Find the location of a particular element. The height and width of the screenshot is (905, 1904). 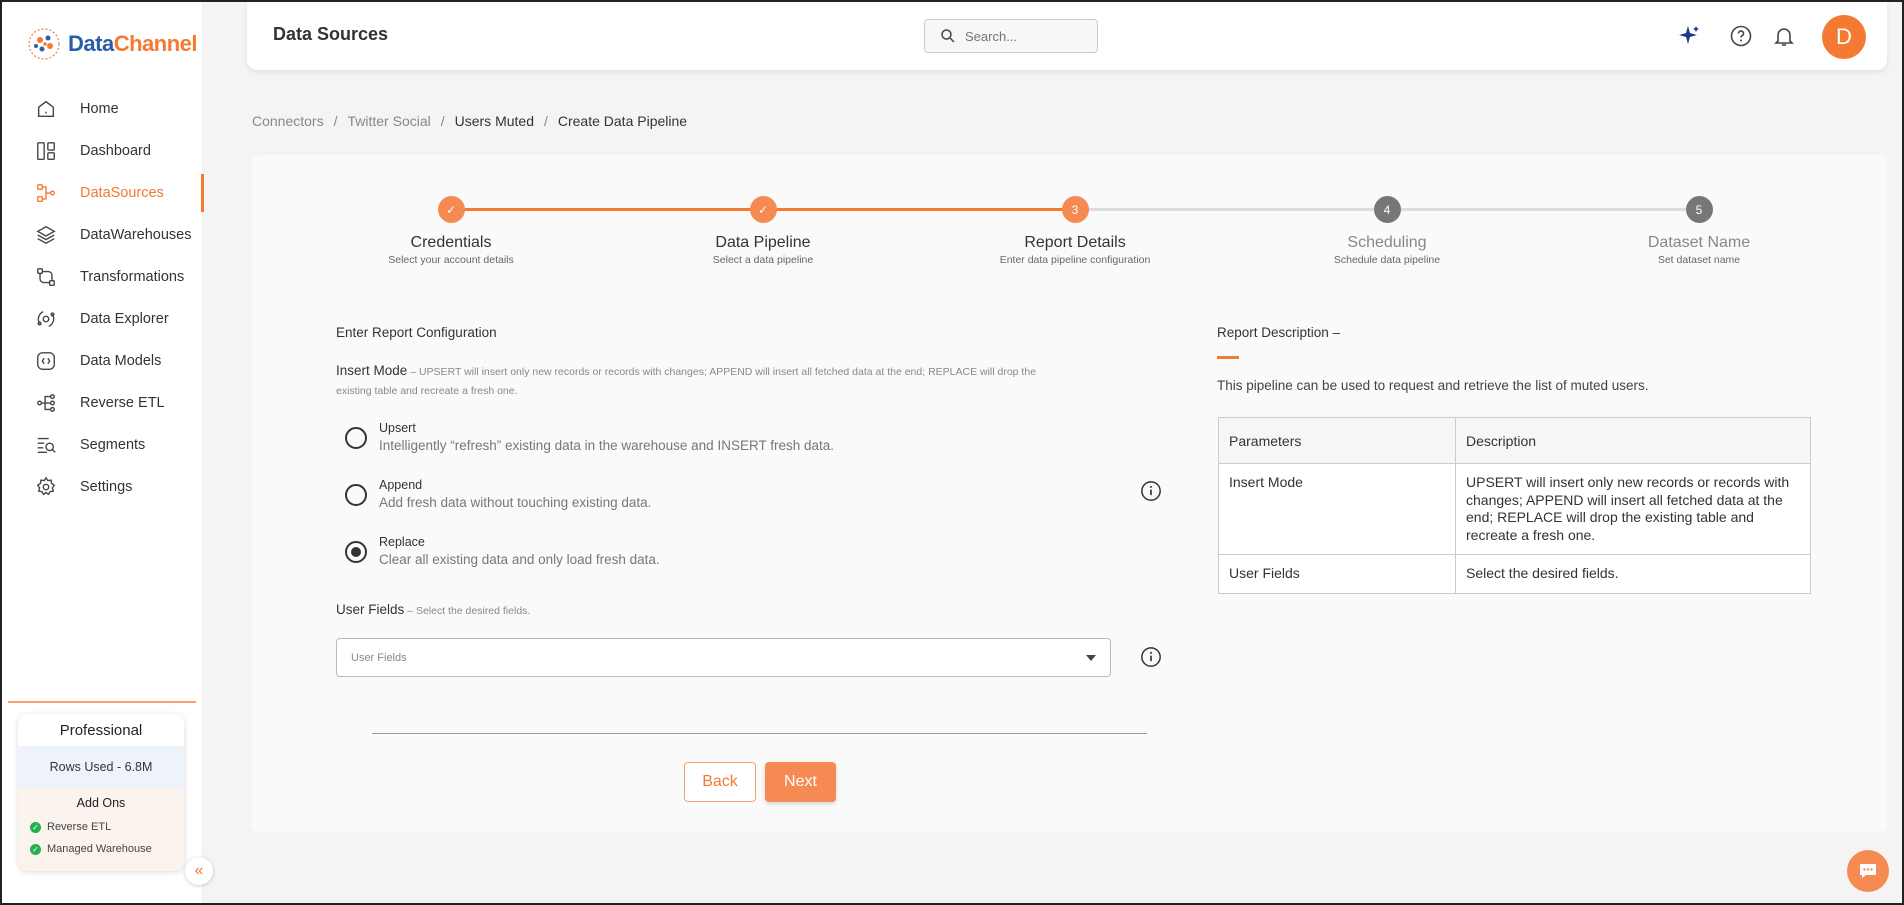

sparkle-icon is located at coordinates (1689, 35).